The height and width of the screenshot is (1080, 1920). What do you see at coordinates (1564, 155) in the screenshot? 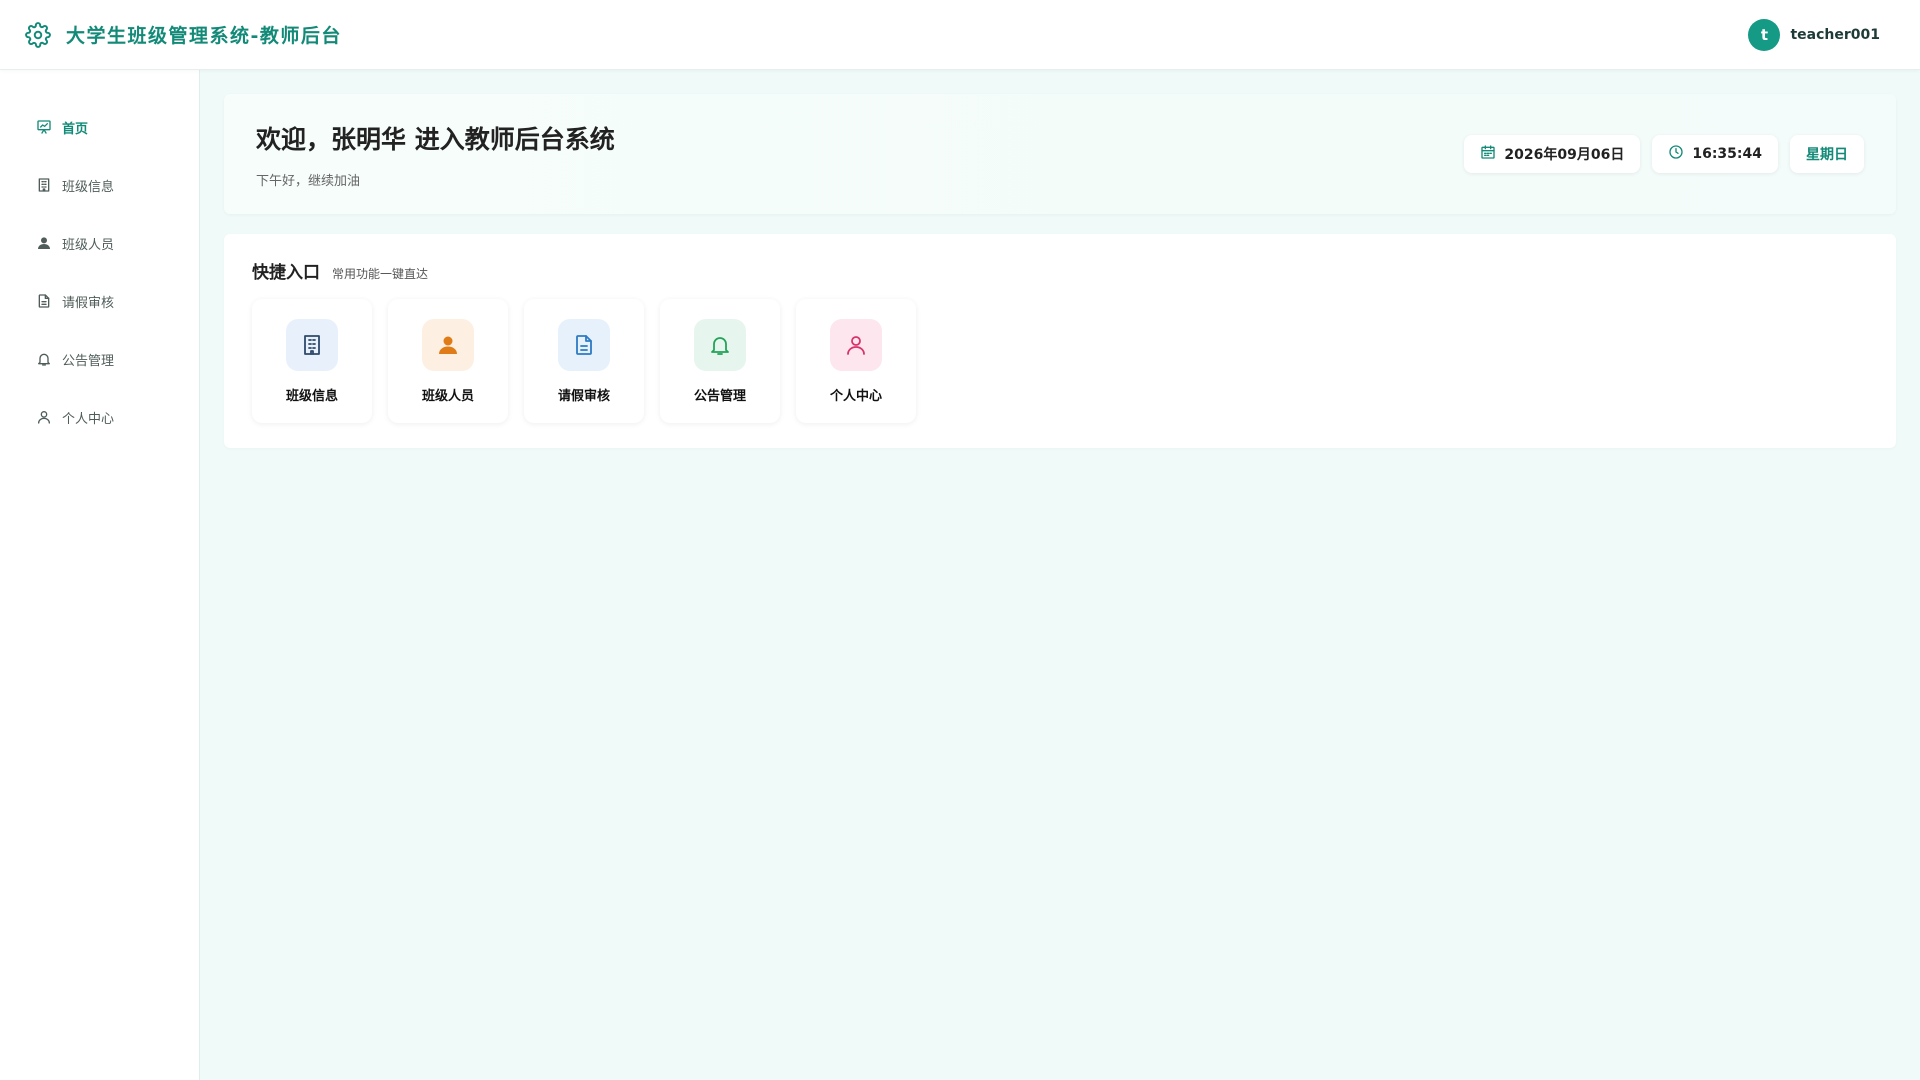
I see `date-text: 2026年09月06日` at bounding box center [1564, 155].